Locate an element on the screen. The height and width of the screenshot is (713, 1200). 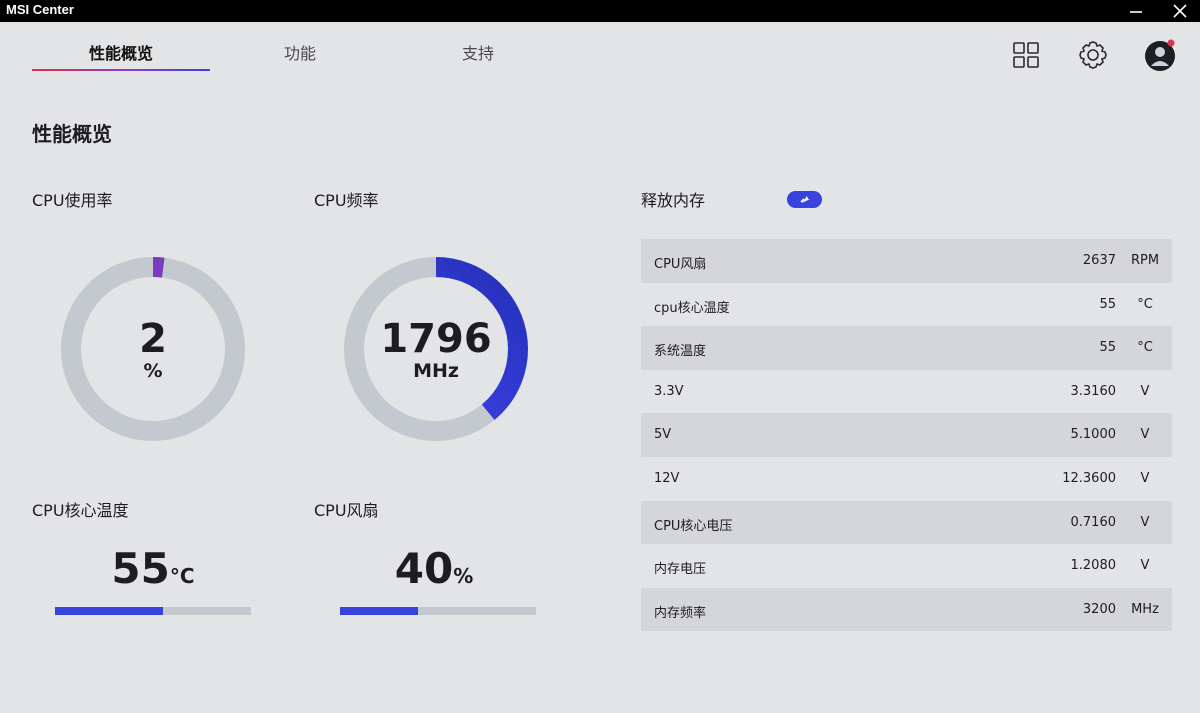
sensor-name: 系统温度 is located at coordinates (680, 352).